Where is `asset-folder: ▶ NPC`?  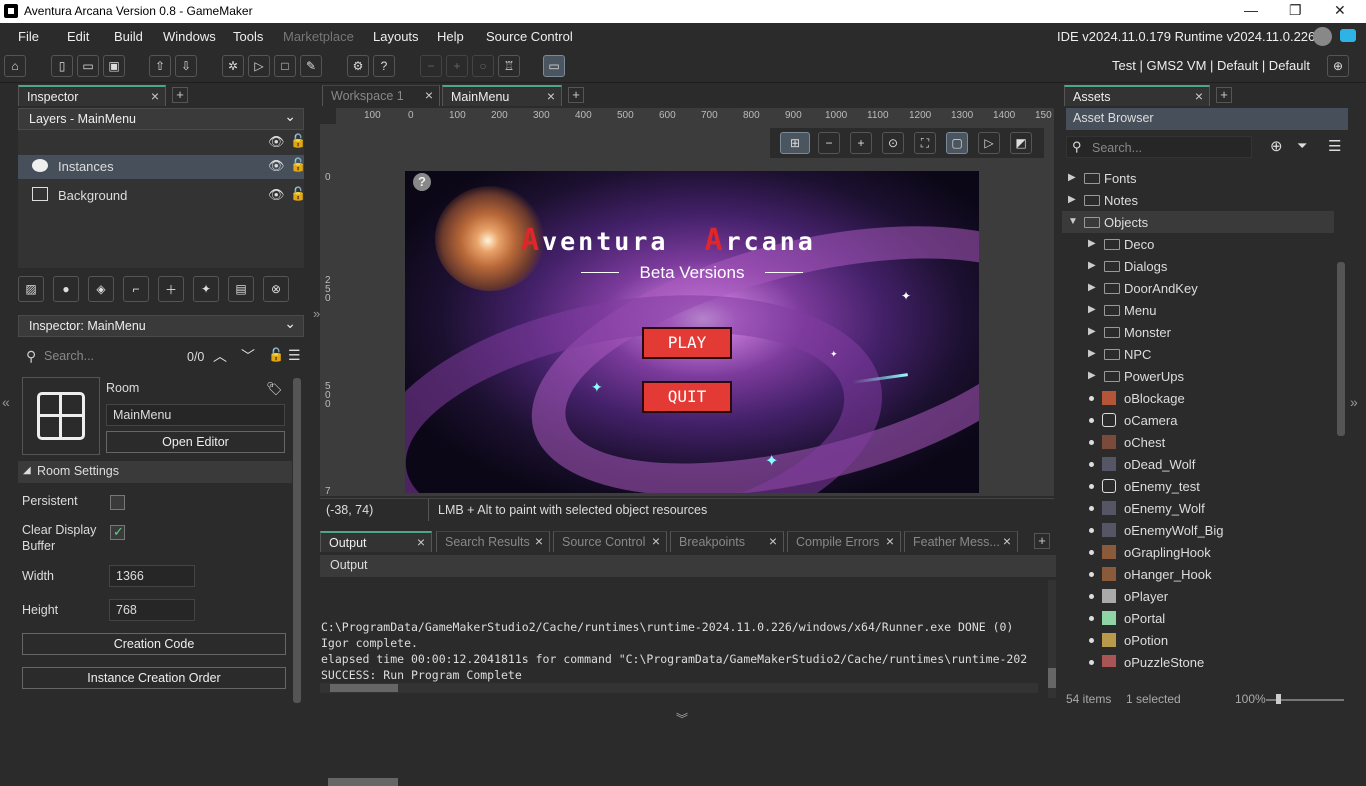
asset-folder: ▶ NPC is located at coordinates (1198, 354).